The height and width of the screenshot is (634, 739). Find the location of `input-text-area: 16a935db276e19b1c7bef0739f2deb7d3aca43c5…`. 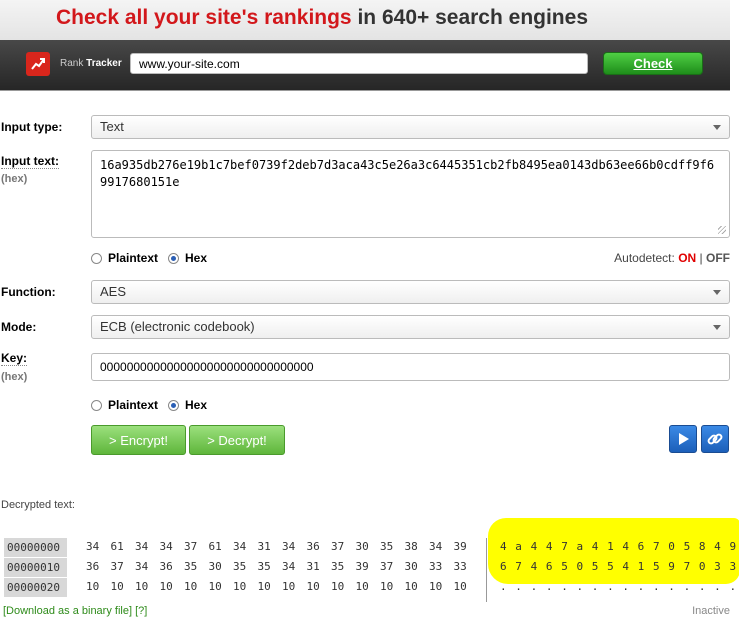

input-text-area: 16a935db276e19b1c7bef0739f2deb7d3aca43c5… is located at coordinates (410, 194).